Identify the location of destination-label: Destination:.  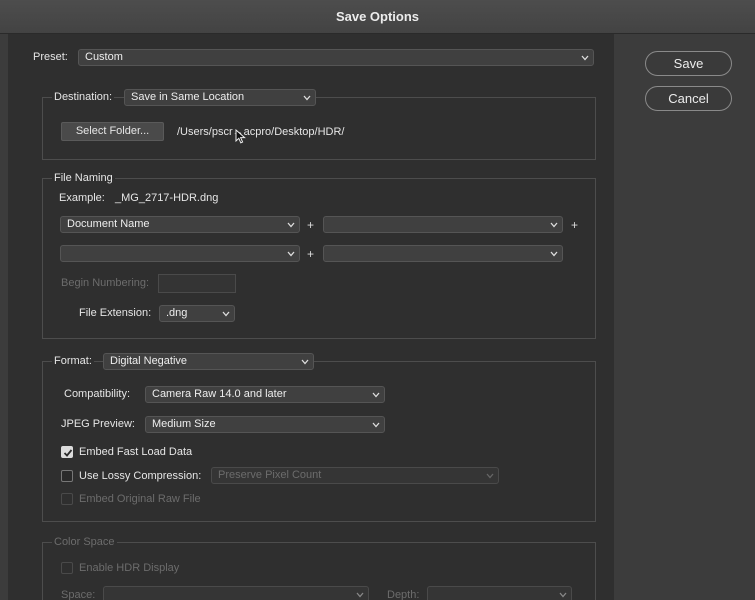
(83, 97).